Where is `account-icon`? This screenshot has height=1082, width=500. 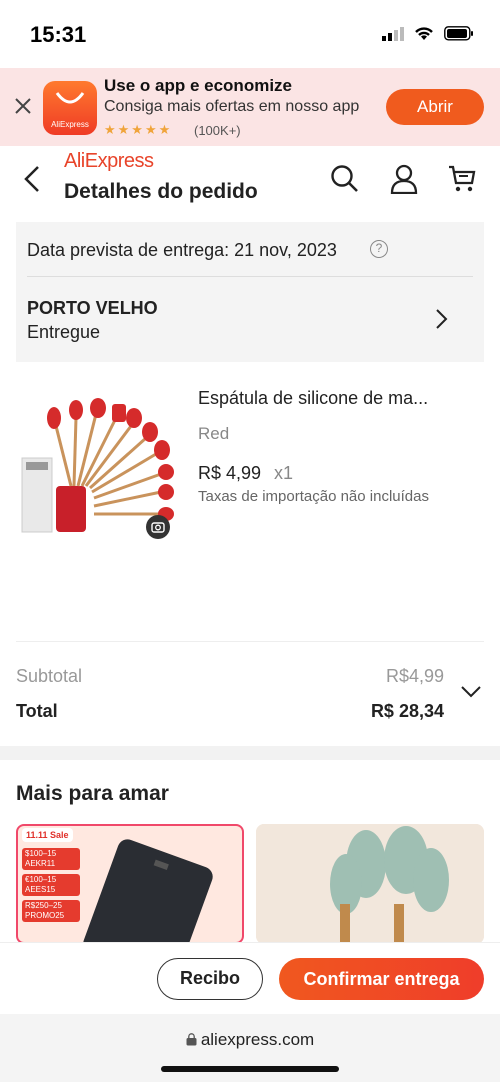
account-icon is located at coordinates (404, 179).